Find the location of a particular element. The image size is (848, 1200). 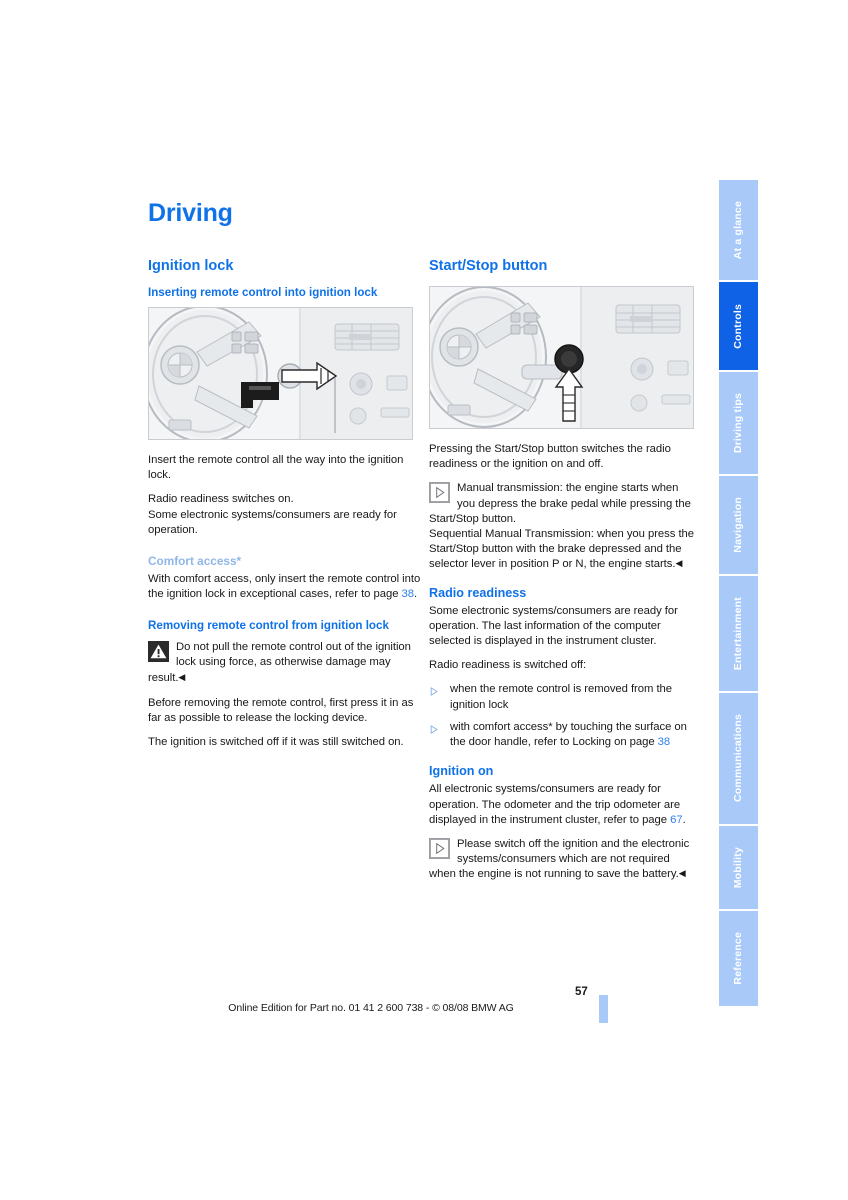

sidebar-tab-entertainment: Entertainment is located at coordinates (738, 634).